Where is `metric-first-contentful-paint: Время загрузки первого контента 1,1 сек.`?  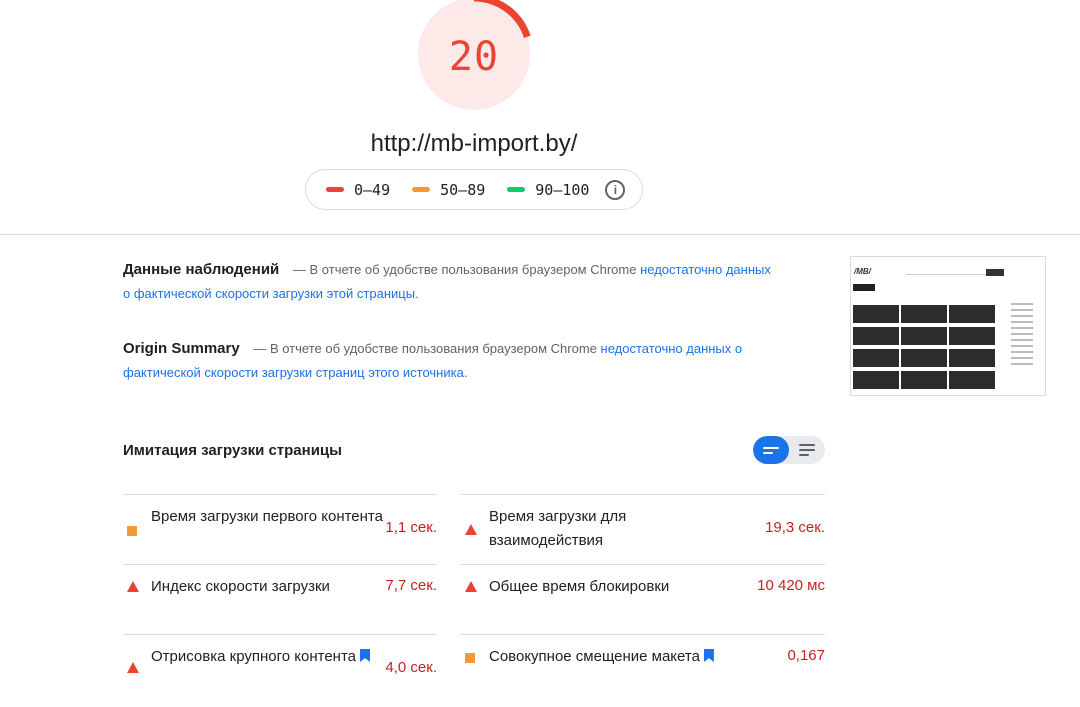 metric-first-contentful-paint: Время загрузки первого контента 1,1 сек. is located at coordinates (280, 529).